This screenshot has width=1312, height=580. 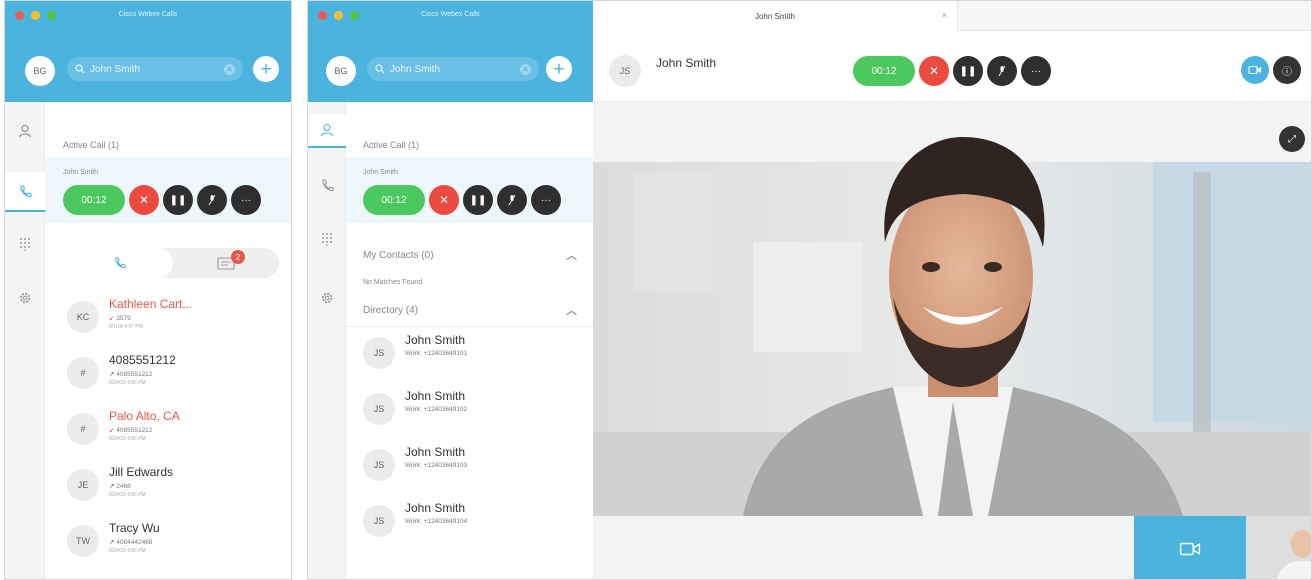 I want to click on header-bar: Cisco Webex Calls BG John Smith ✕ +, so click(x=450, y=51).